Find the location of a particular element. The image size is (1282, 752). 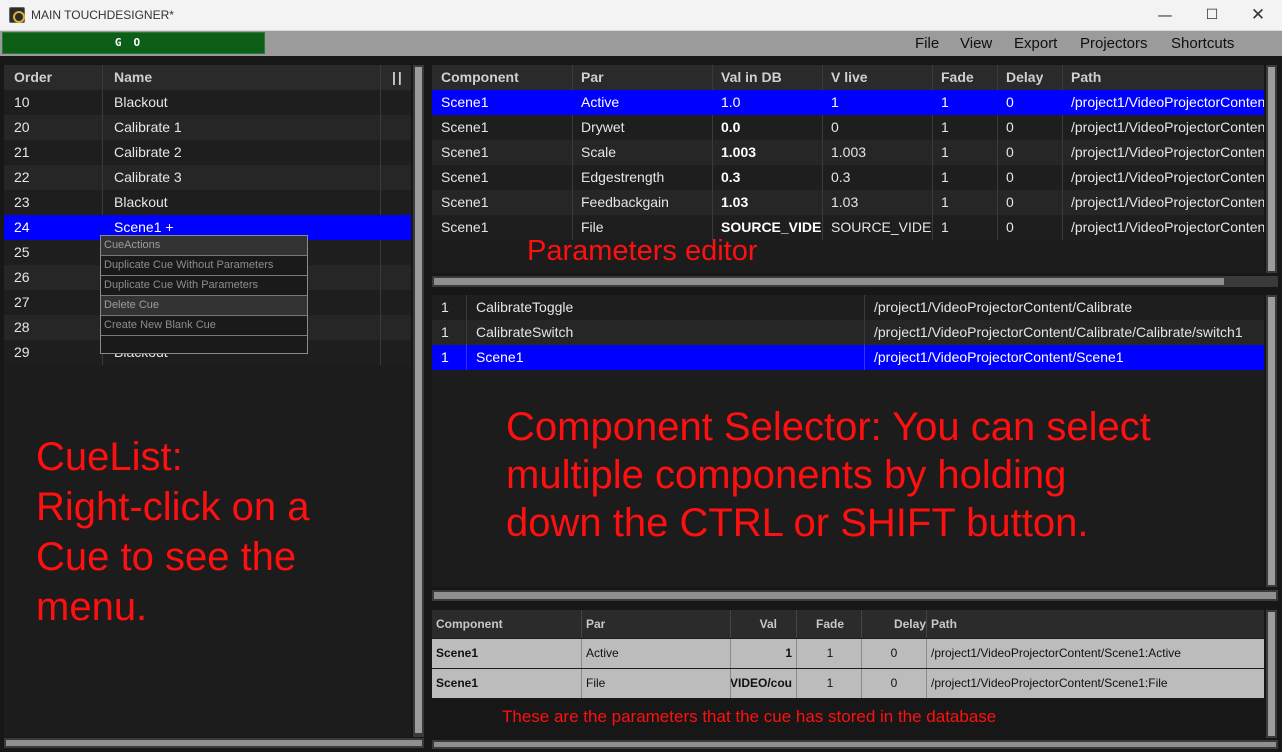

stored-hscrollbar is located at coordinates (855, 744).